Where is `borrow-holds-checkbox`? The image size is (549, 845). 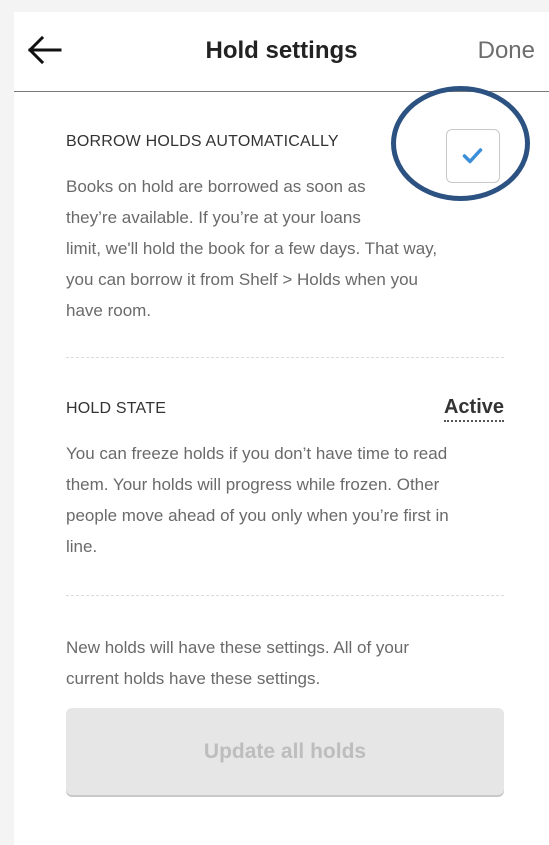 borrow-holds-checkbox is located at coordinates (473, 156).